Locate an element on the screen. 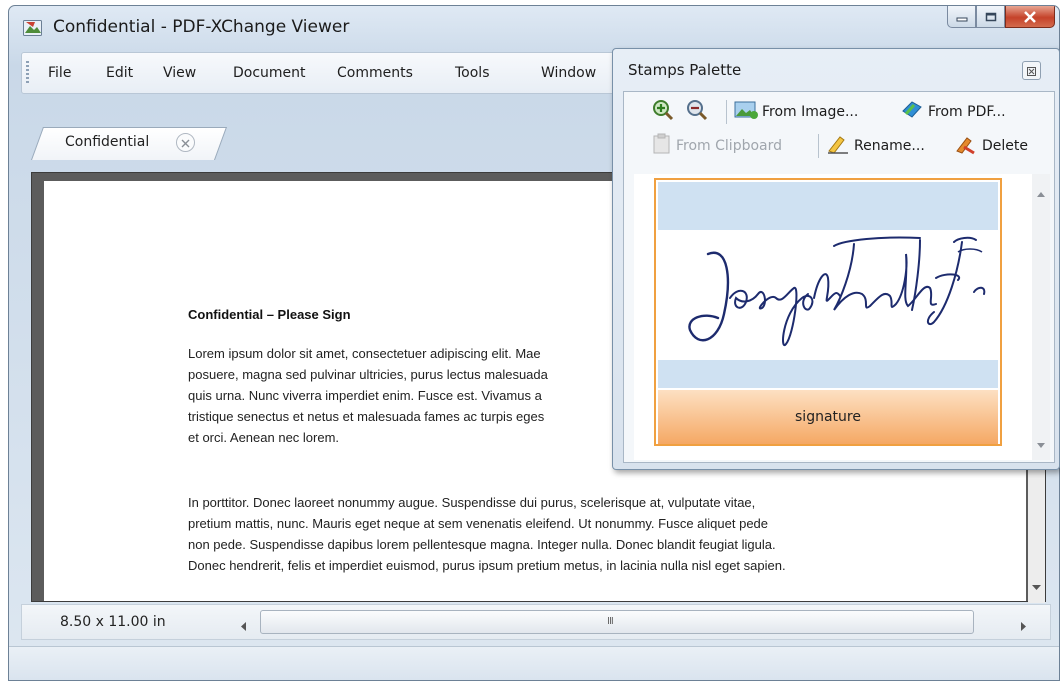  zoom-in-icon is located at coordinates (665, 112).